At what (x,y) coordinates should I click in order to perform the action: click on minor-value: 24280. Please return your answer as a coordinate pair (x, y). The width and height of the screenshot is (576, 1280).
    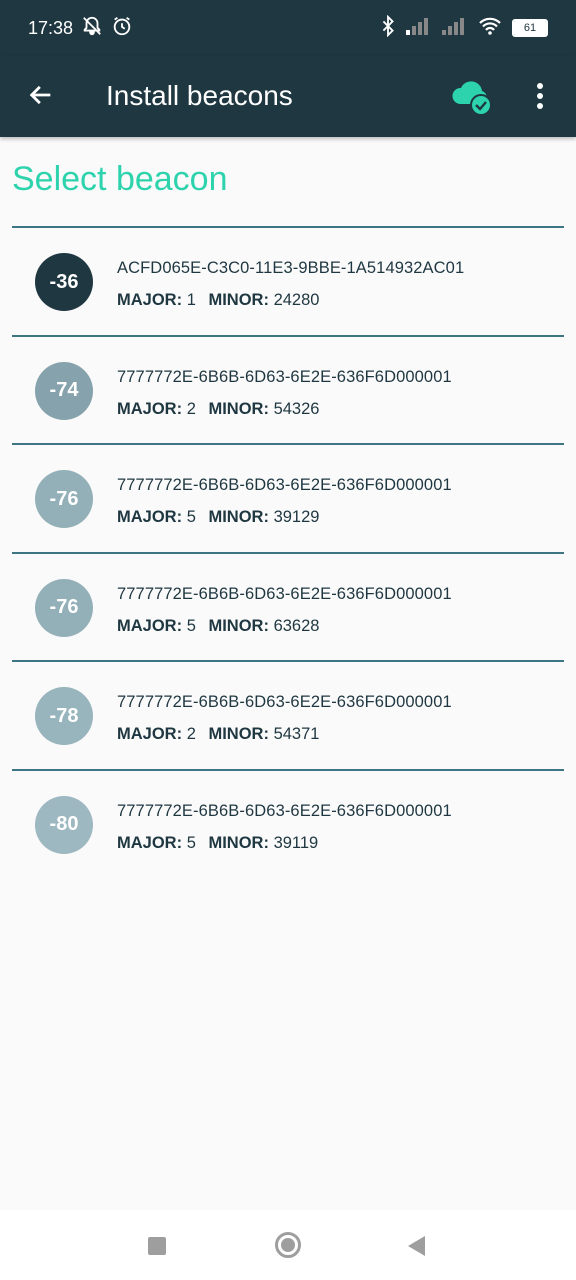
    Looking at the image, I should click on (296, 300).